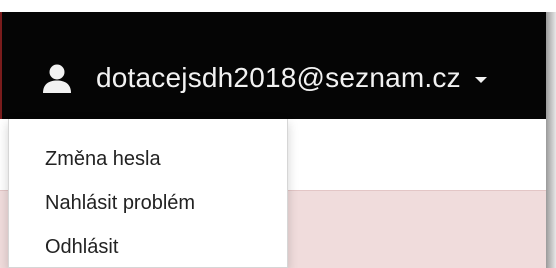 This screenshot has width=556, height=268. What do you see at coordinates (57, 78) in the screenshot?
I see `user-icon` at bounding box center [57, 78].